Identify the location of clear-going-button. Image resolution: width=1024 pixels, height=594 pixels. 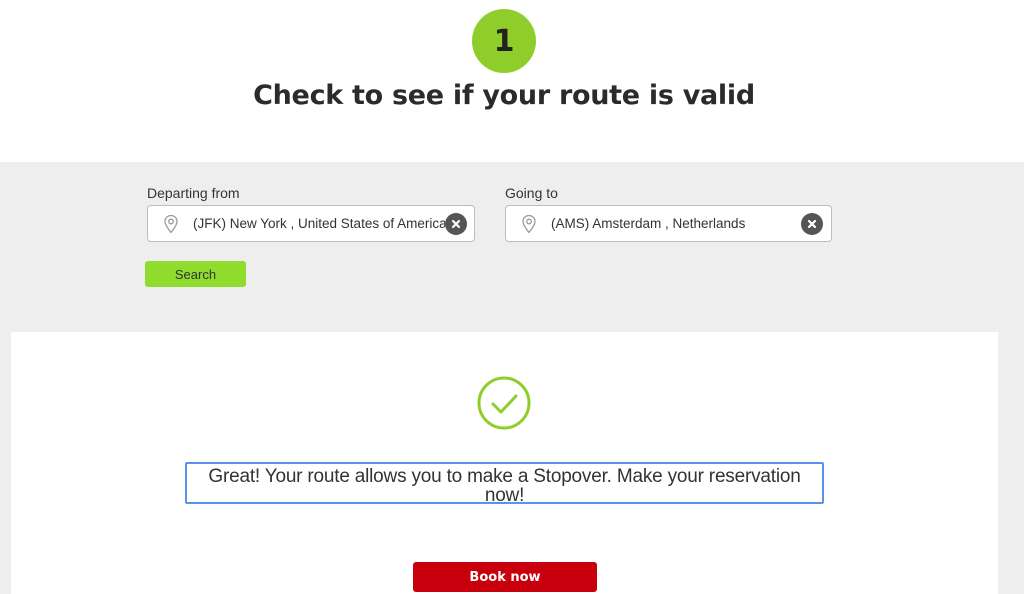
(812, 224).